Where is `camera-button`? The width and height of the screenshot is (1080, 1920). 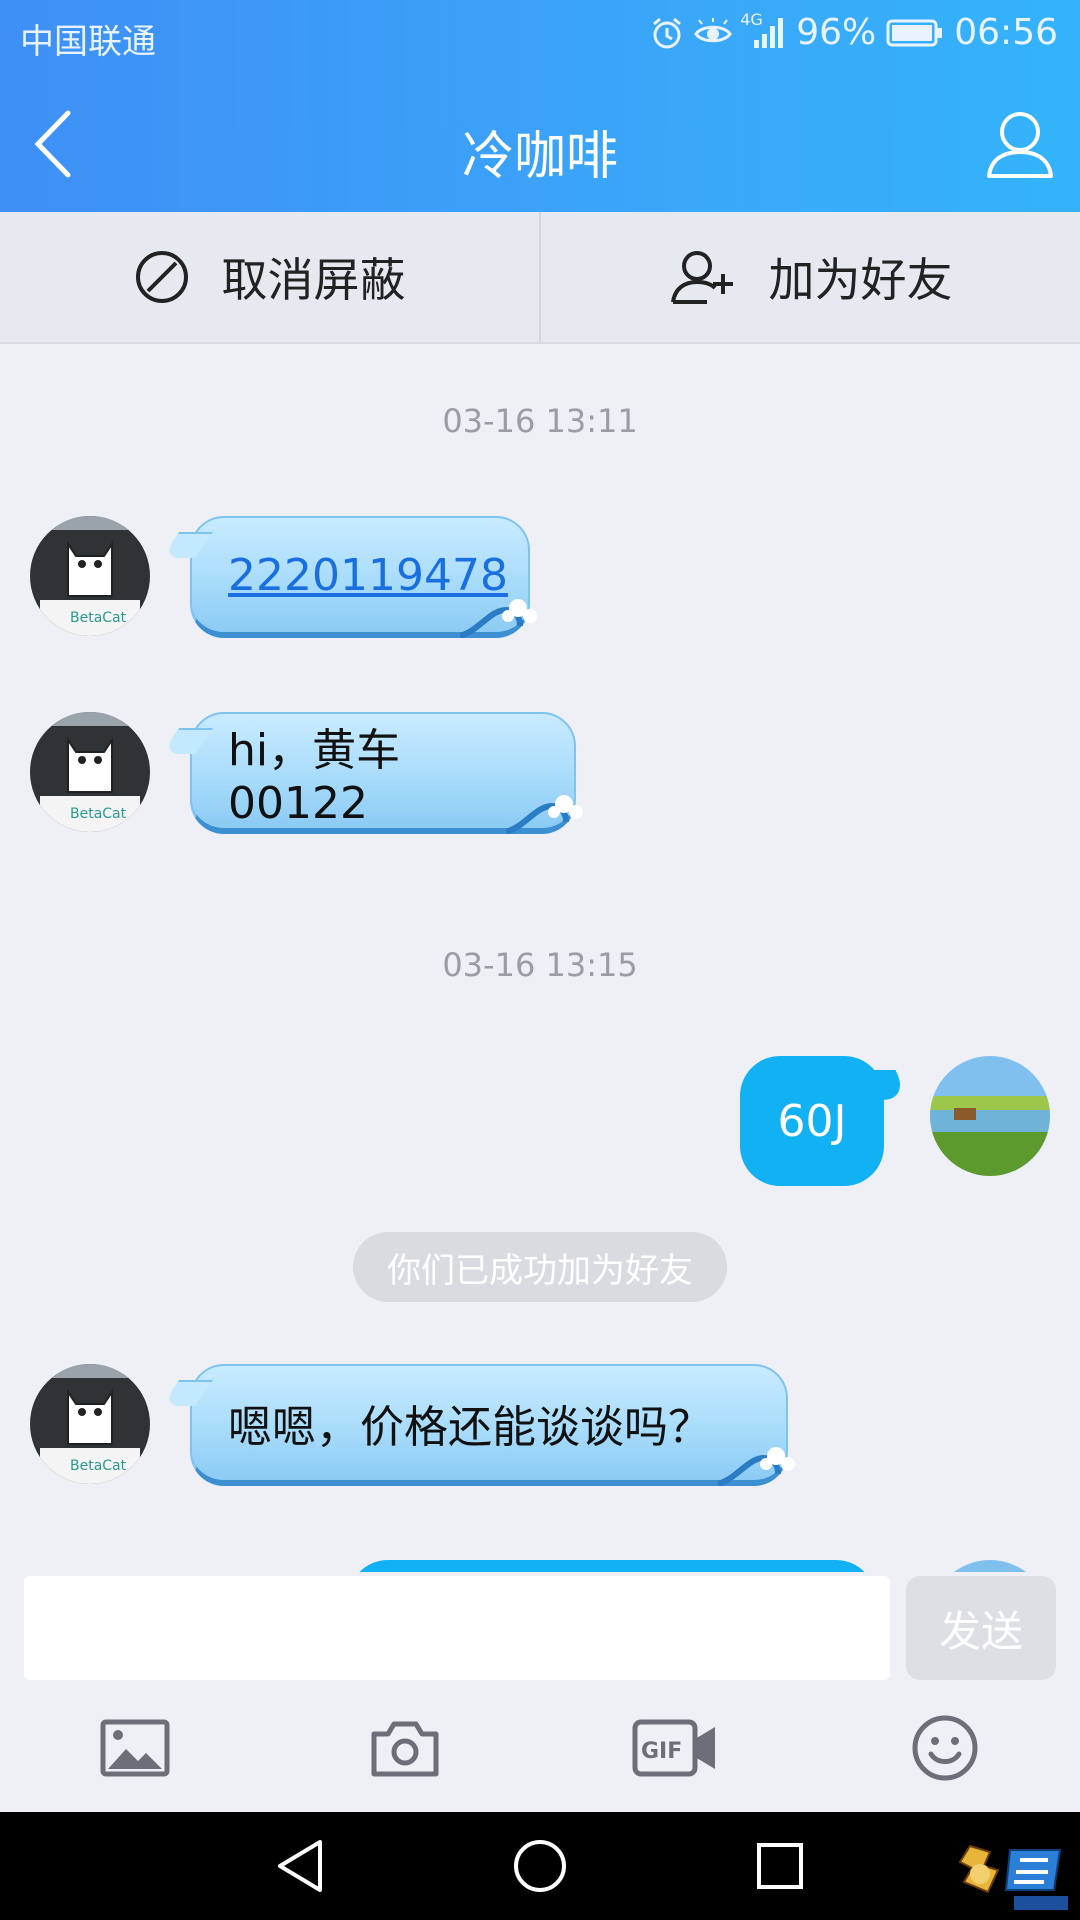 camera-button is located at coordinates (405, 1748).